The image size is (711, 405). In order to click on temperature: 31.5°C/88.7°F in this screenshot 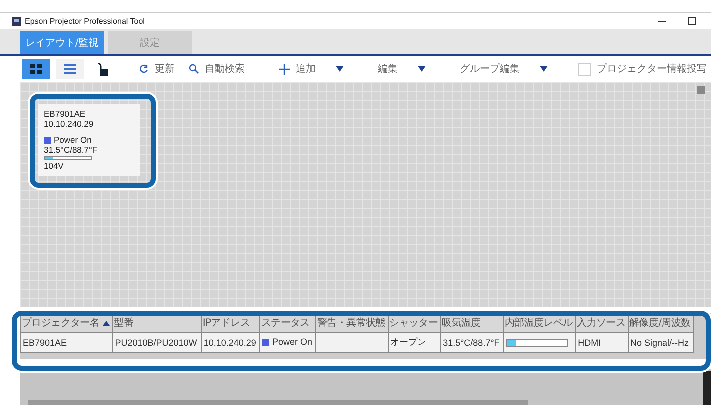, I will do `click(71, 150)`.